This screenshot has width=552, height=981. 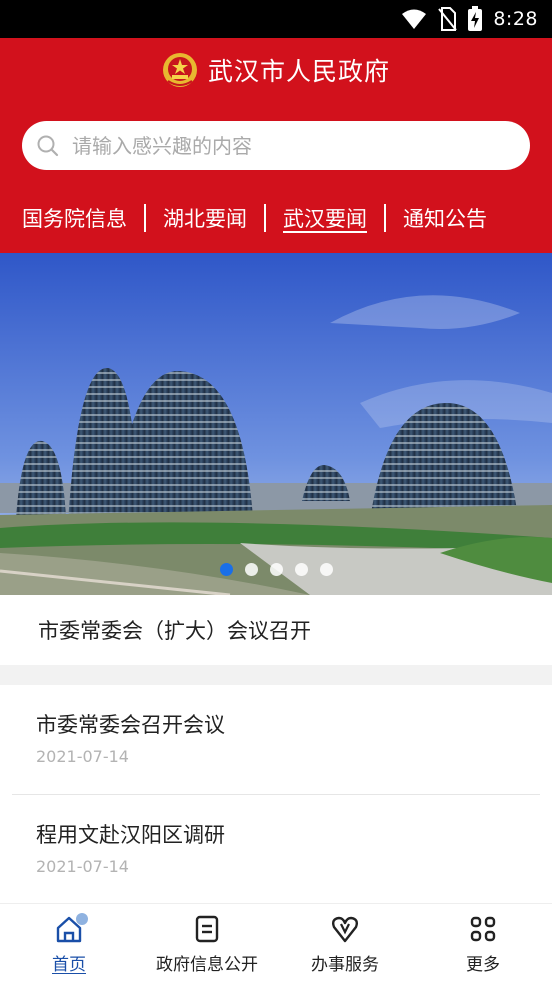 I want to click on nav-more: 更多, so click(x=483, y=942).